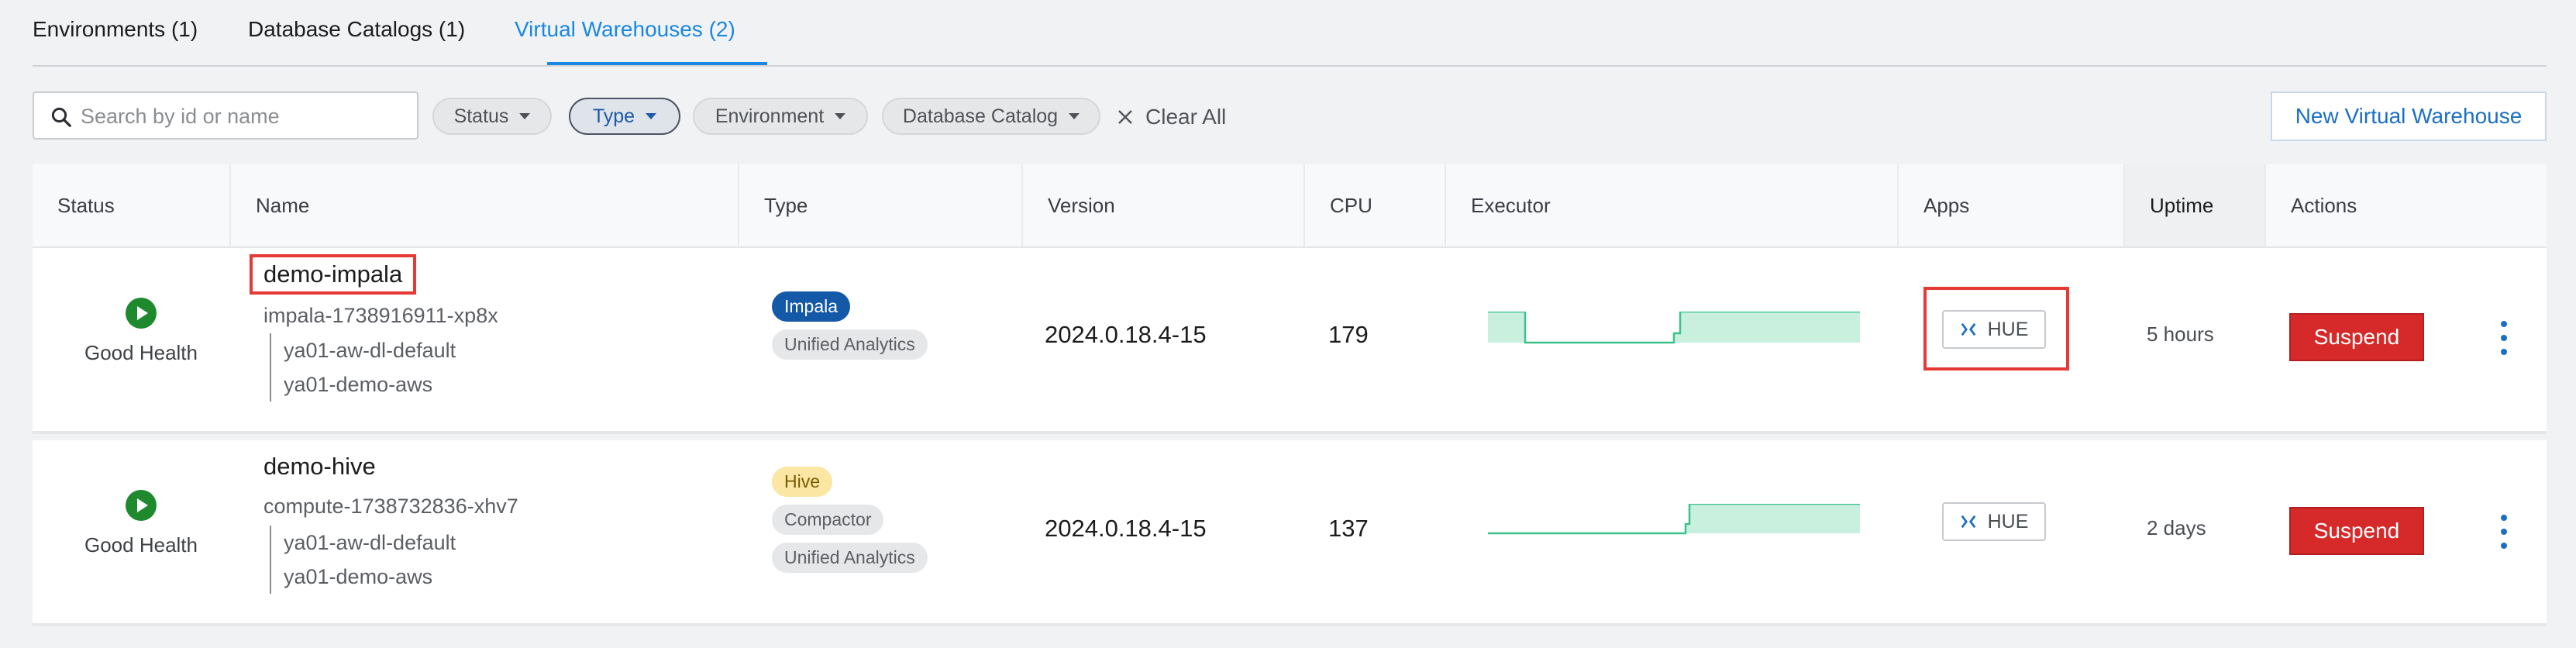 This screenshot has height=648, width=2576. Describe the element at coordinates (850, 325) in the screenshot. I see `type-badges: Impala Unified Analytics` at that location.